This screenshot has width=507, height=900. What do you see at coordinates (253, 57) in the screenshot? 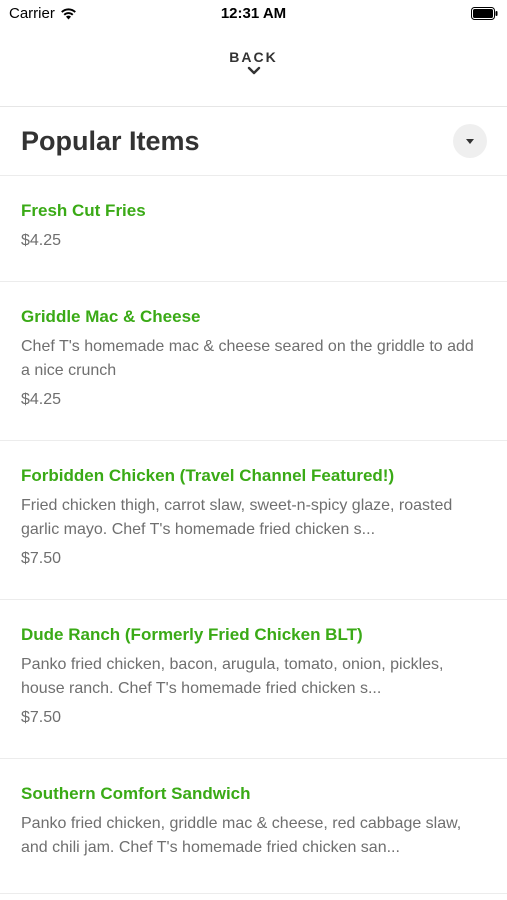
I see `back-label: BACK` at bounding box center [253, 57].